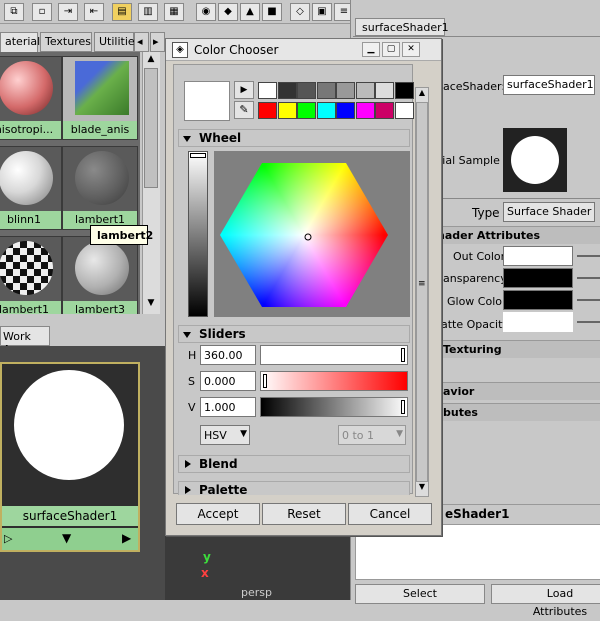  I want to click on type-dropdown: Surface Shader, so click(549, 212).